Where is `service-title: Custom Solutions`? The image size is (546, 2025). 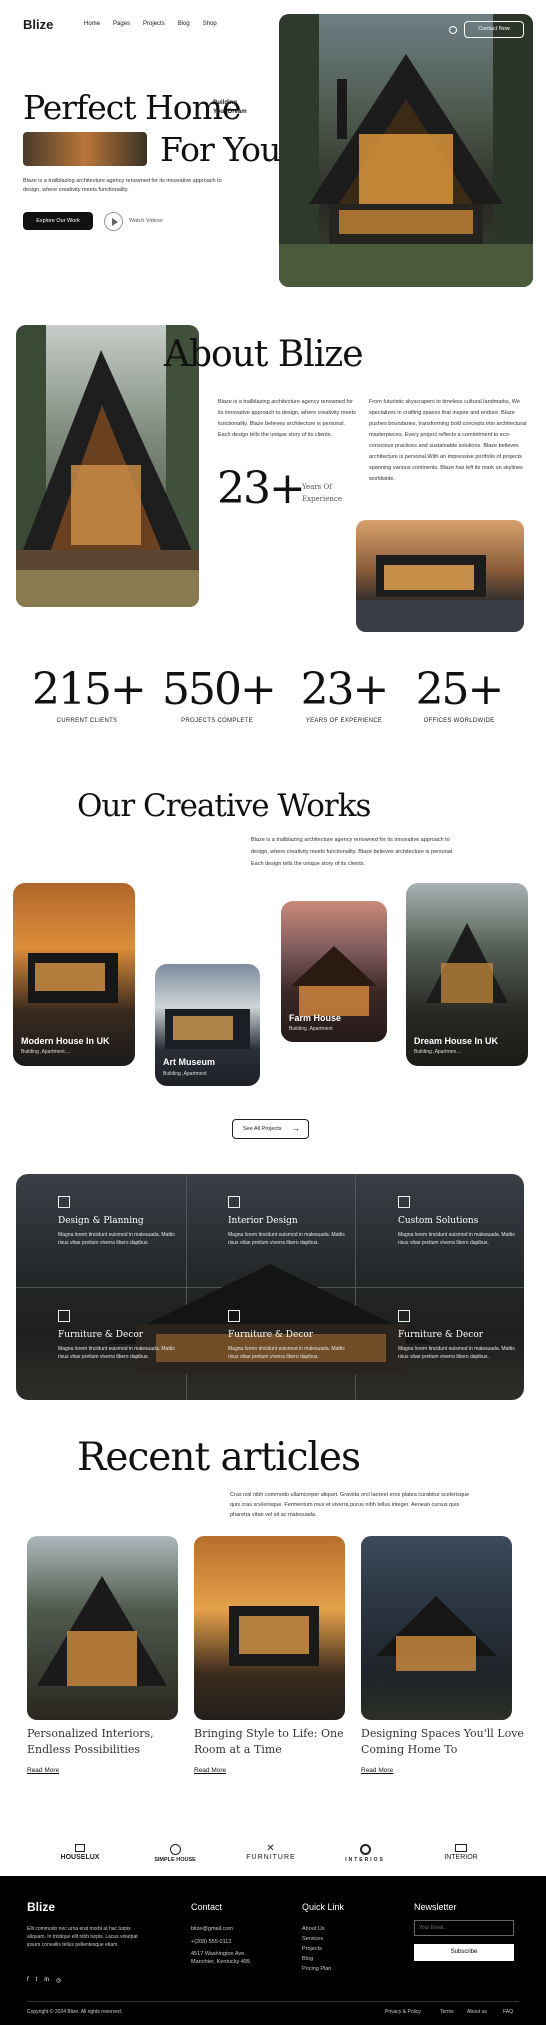
service-title: Custom Solutions is located at coordinates (438, 1221).